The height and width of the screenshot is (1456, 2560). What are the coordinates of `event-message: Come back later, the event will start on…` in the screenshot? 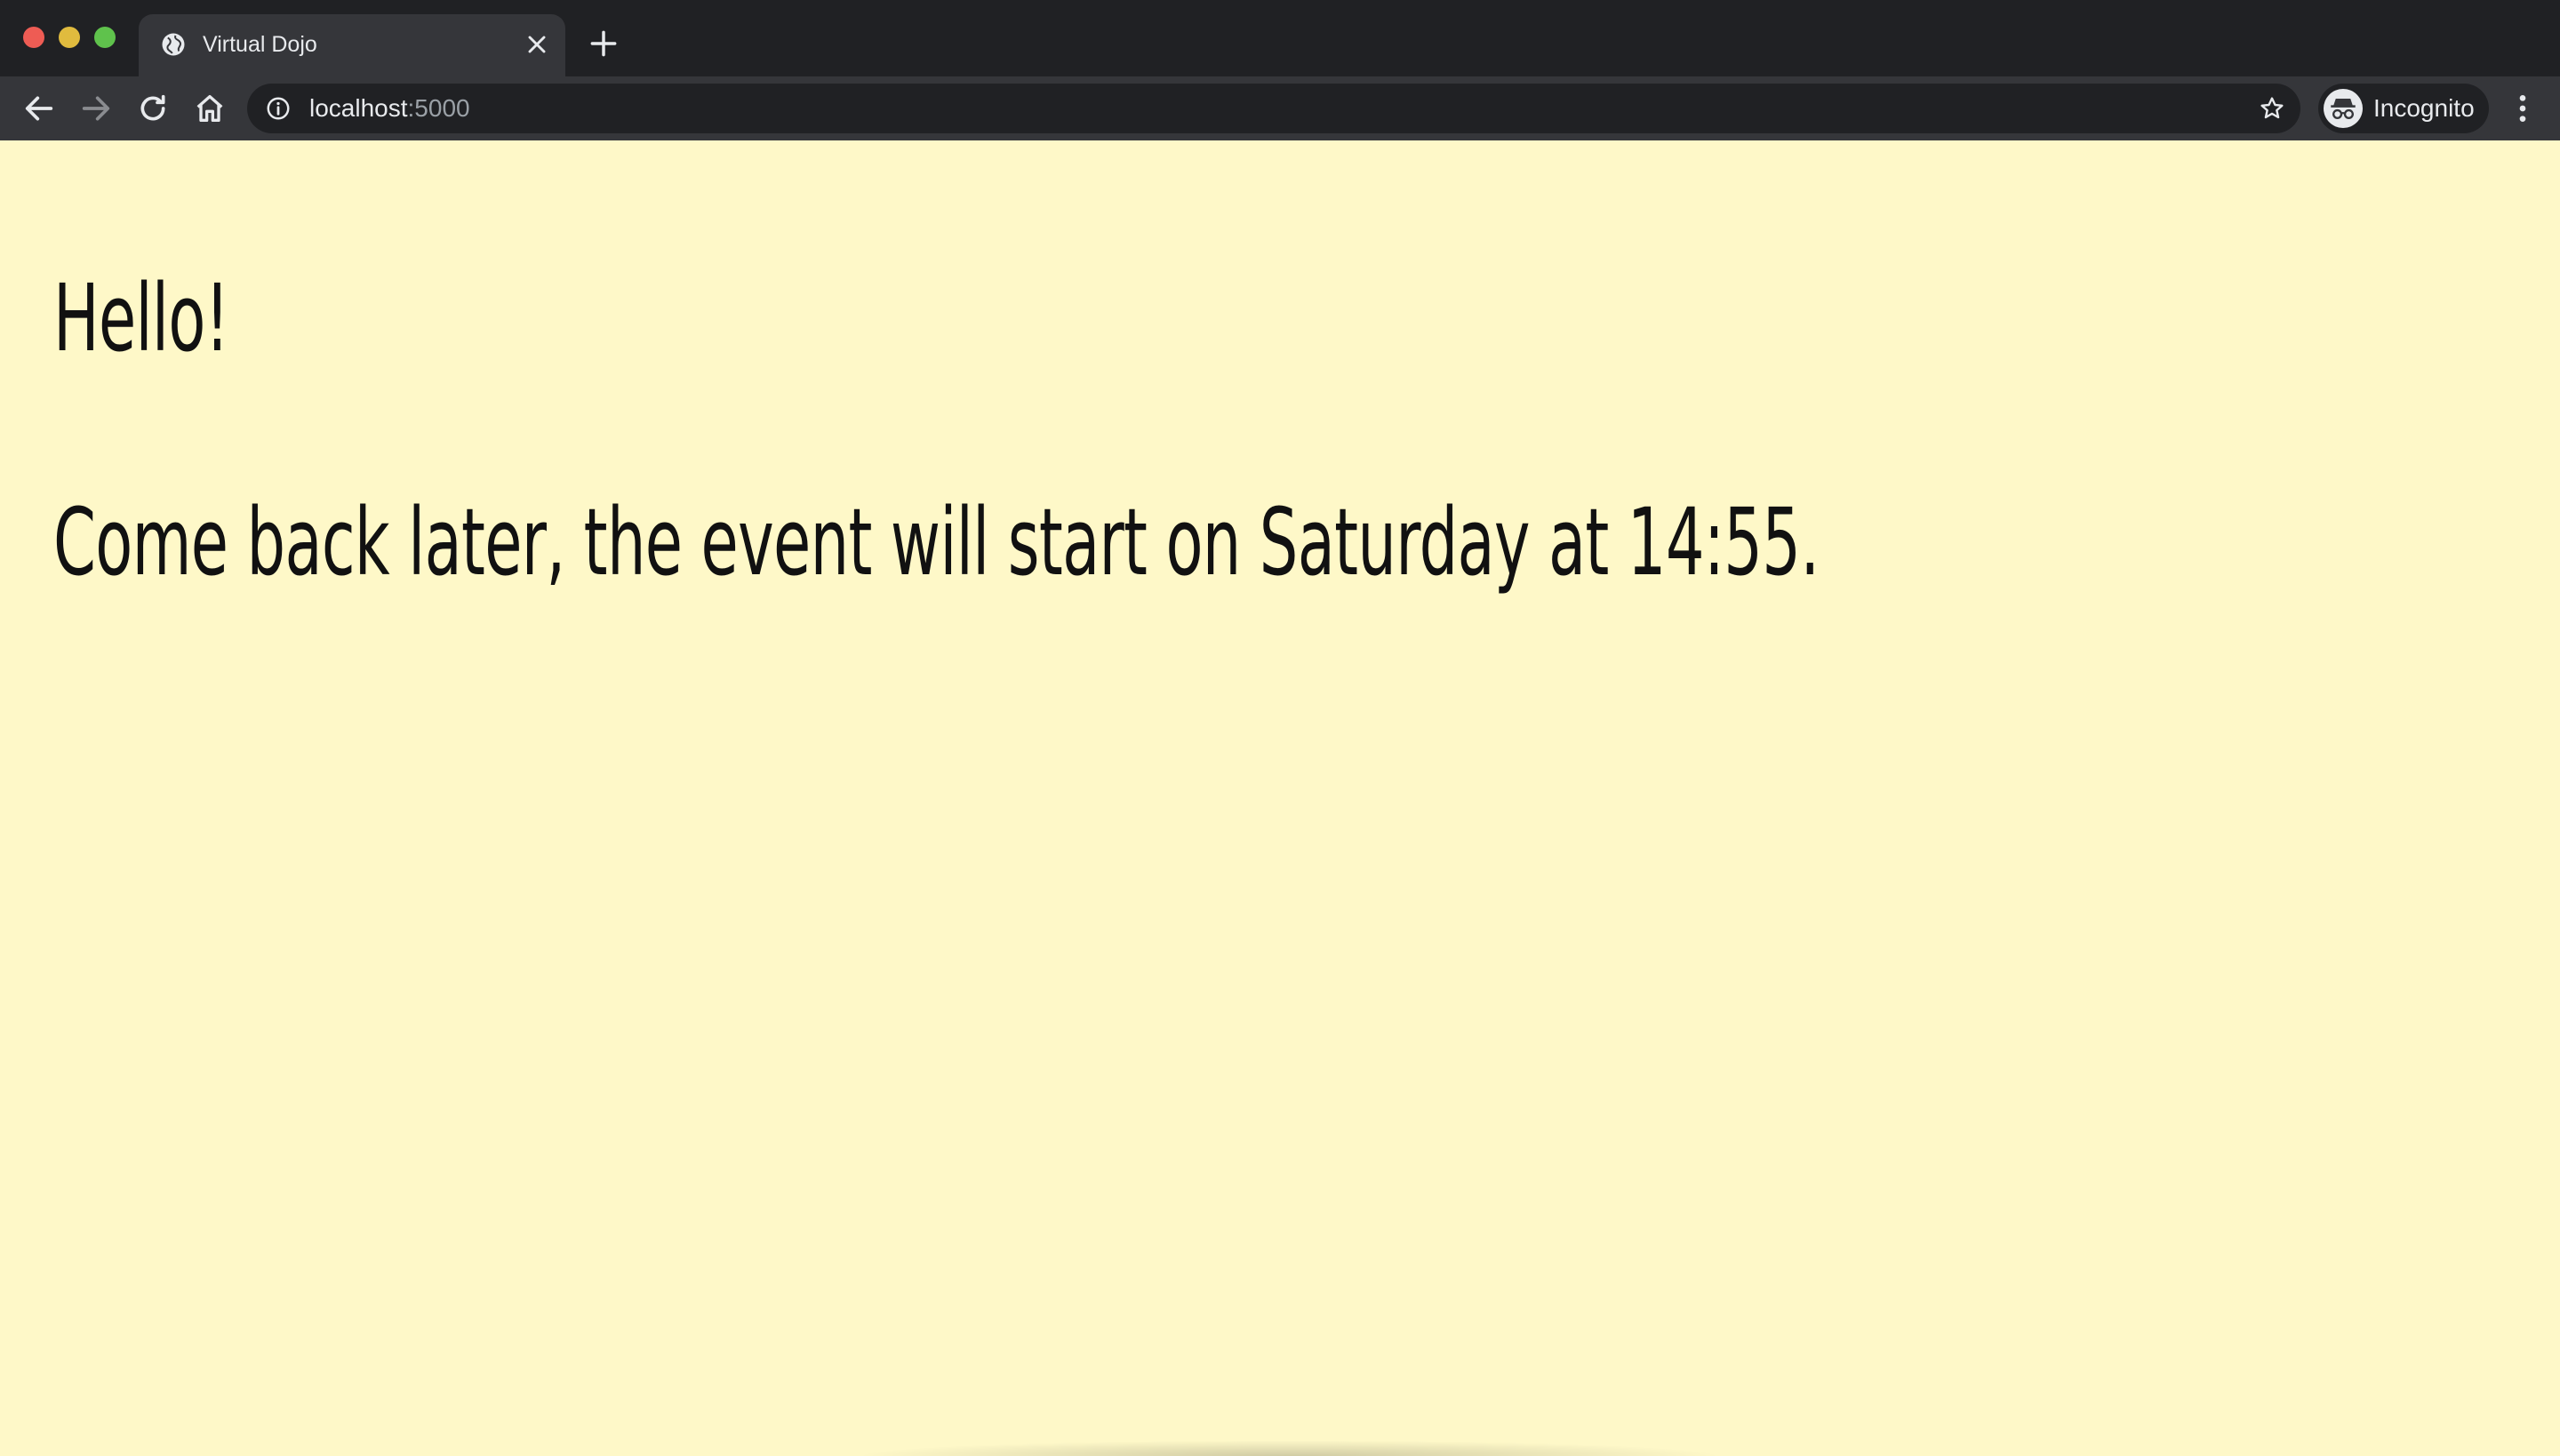 It's located at (936, 542).